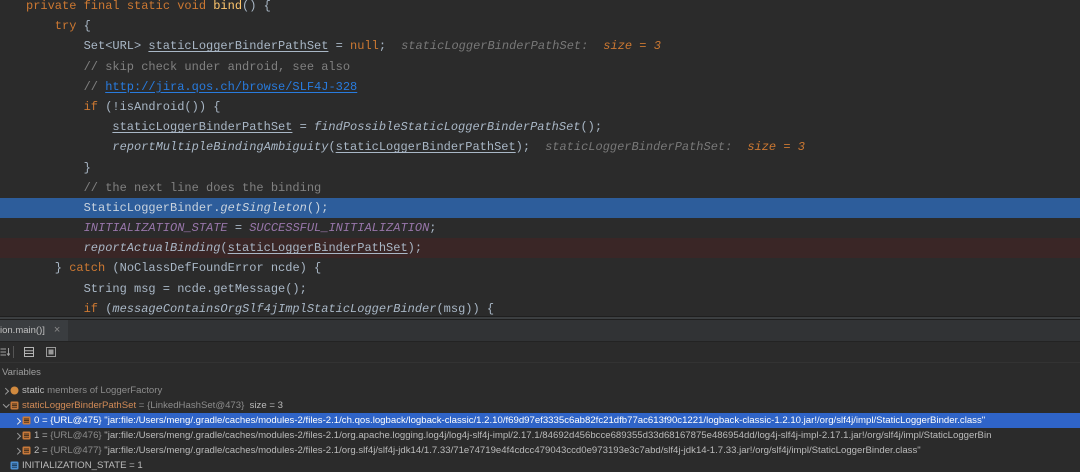  Describe the element at coordinates (220, 147) in the screenshot. I see `code-token: reportMultipleBindingAmbiguity` at that location.